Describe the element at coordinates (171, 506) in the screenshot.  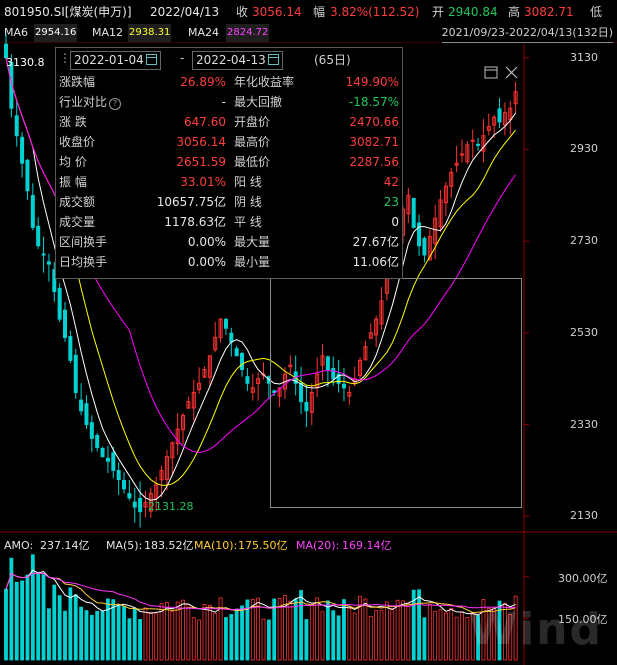
I see `min-price-marker: 2131.28` at that location.